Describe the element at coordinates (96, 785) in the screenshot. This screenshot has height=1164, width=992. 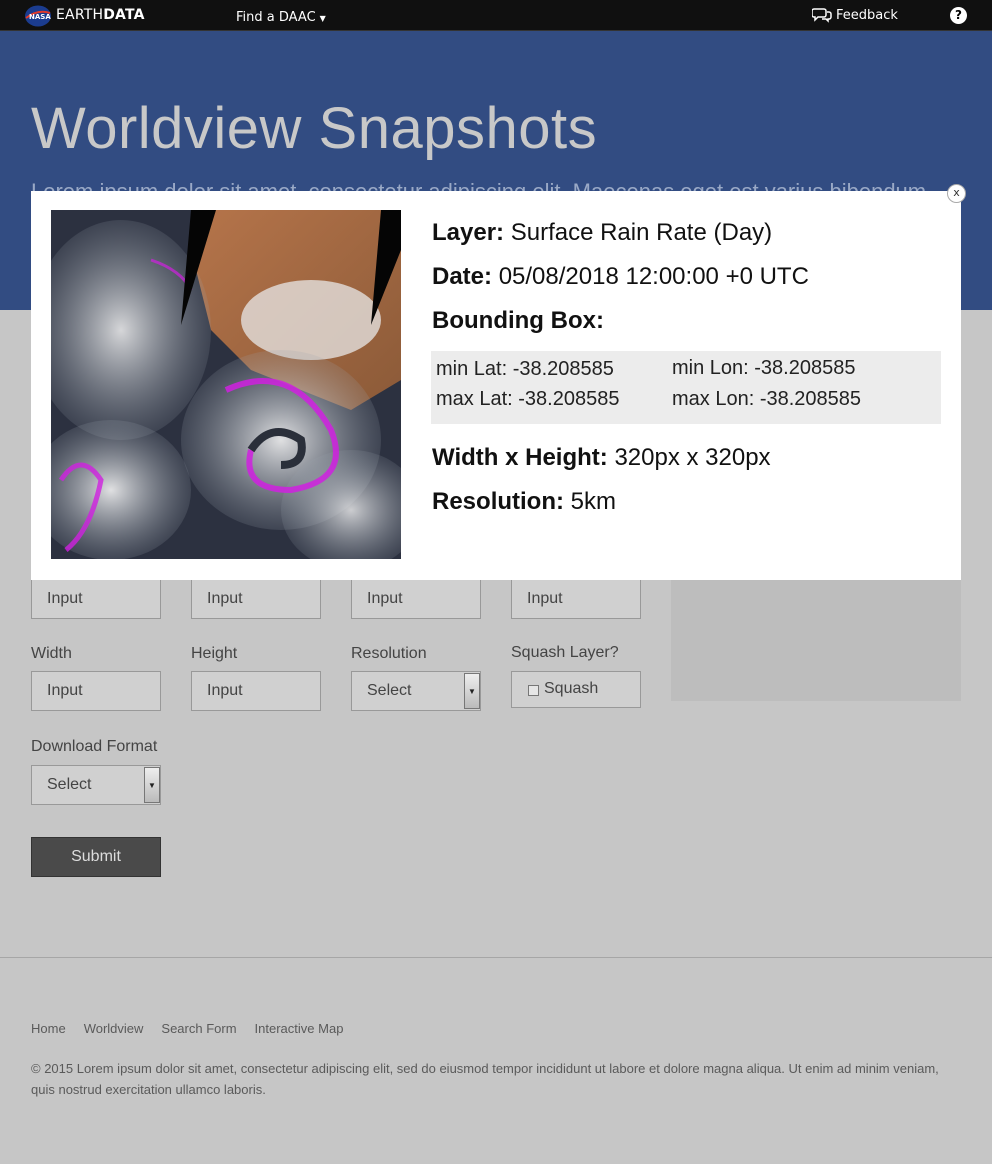
I see `download-format-select: Select ▼` at that location.